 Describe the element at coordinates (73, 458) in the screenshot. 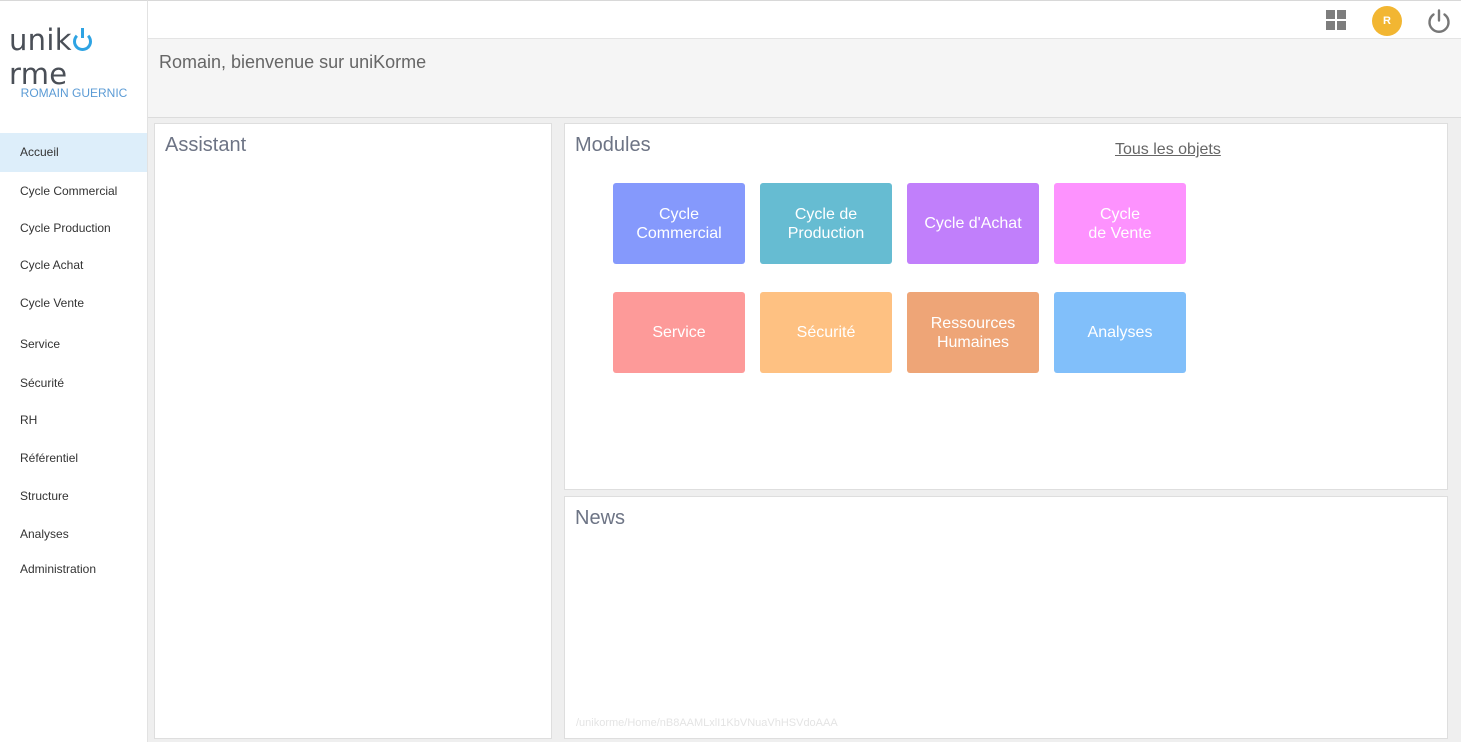

I see `sidebar-item-referentiel: Référentiel` at that location.